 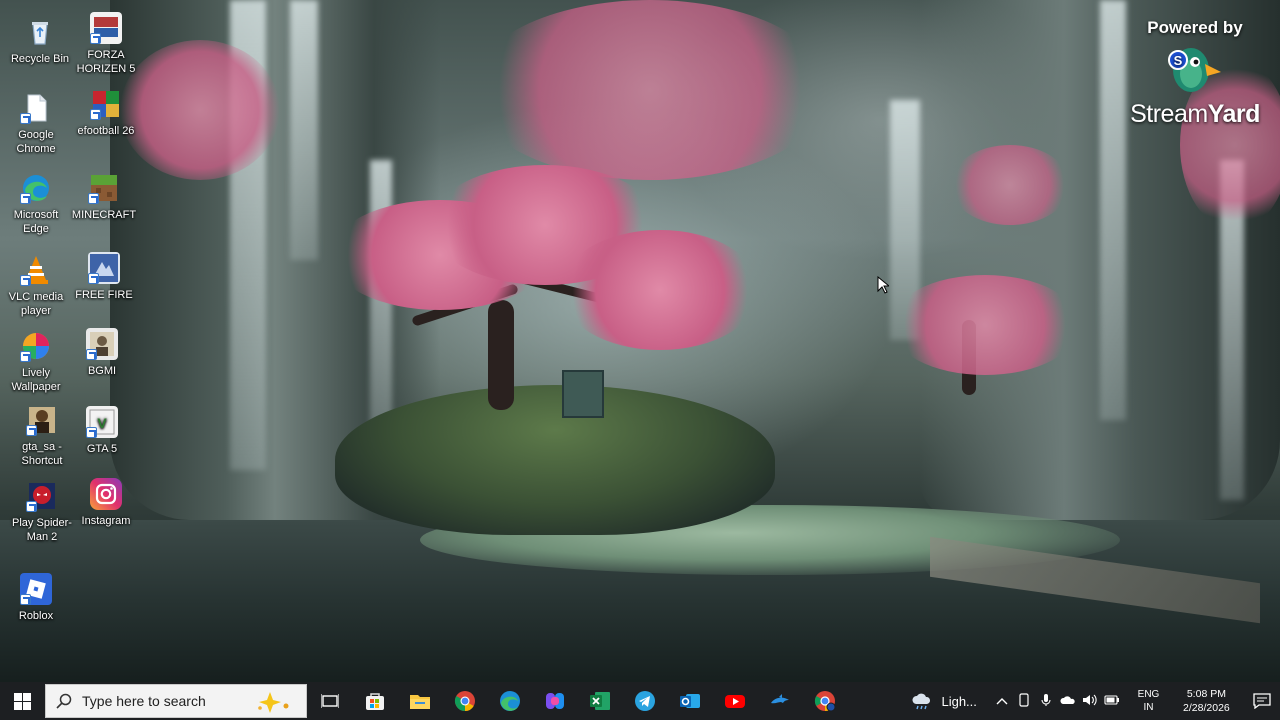 I want to click on telegram-icon, so click(x=645, y=701).